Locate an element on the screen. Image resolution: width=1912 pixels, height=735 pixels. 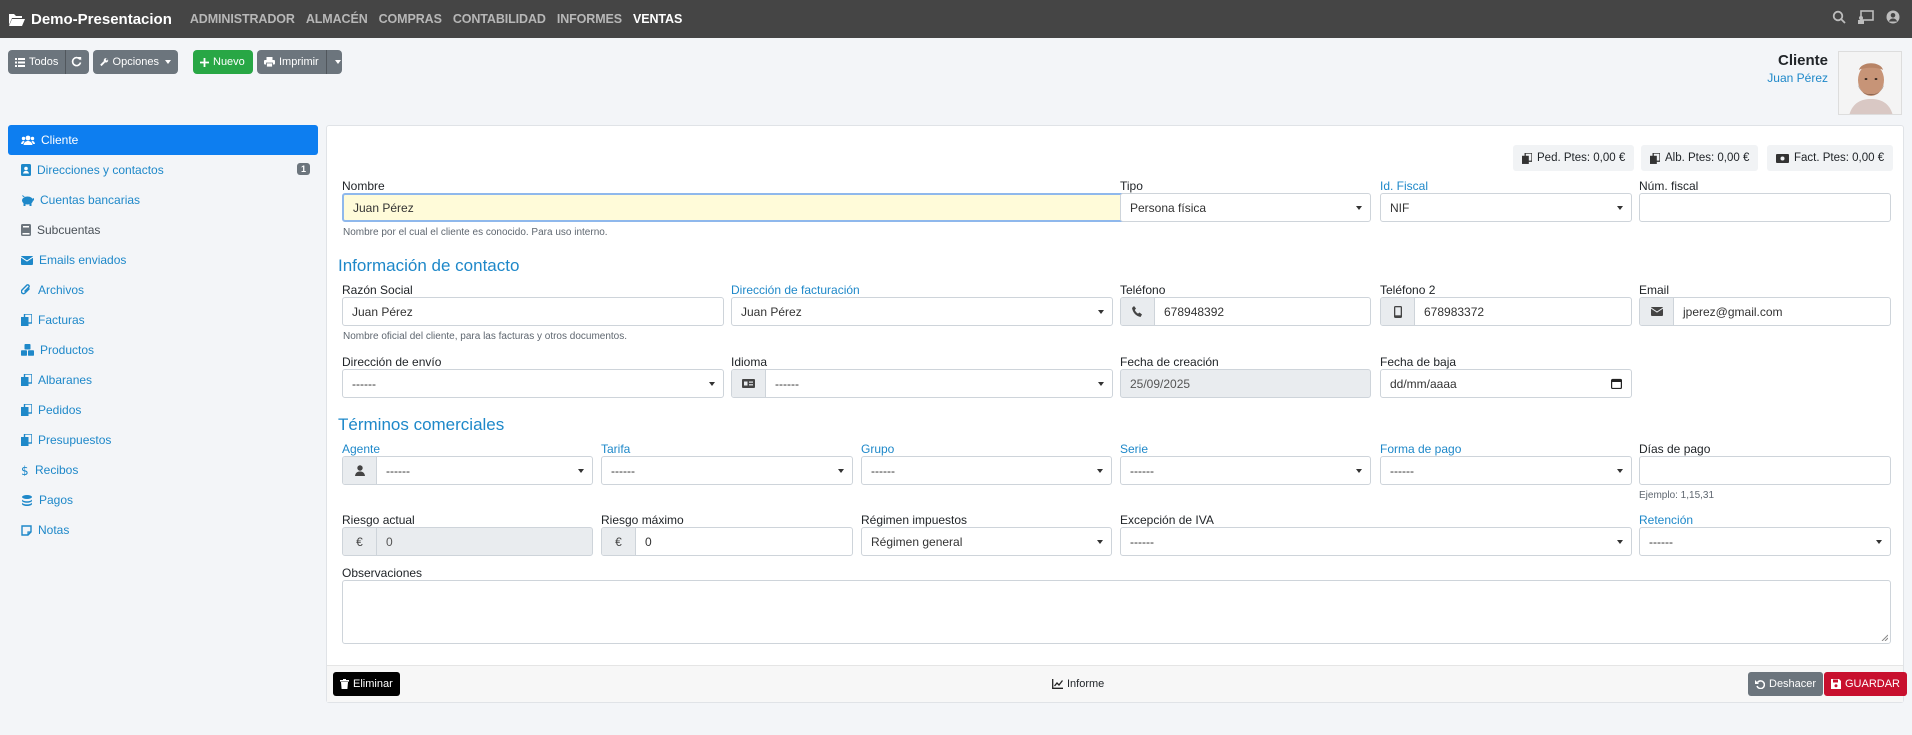
resize-handle-icon is located at coordinates (1884, 637).